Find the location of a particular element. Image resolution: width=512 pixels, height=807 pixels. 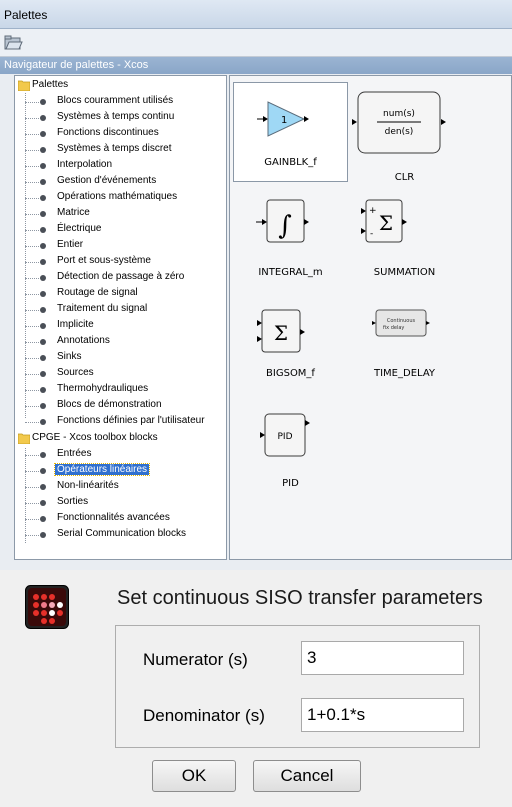

navigator-header: Navigateur de palettes - Xcos is located at coordinates (256, 65).